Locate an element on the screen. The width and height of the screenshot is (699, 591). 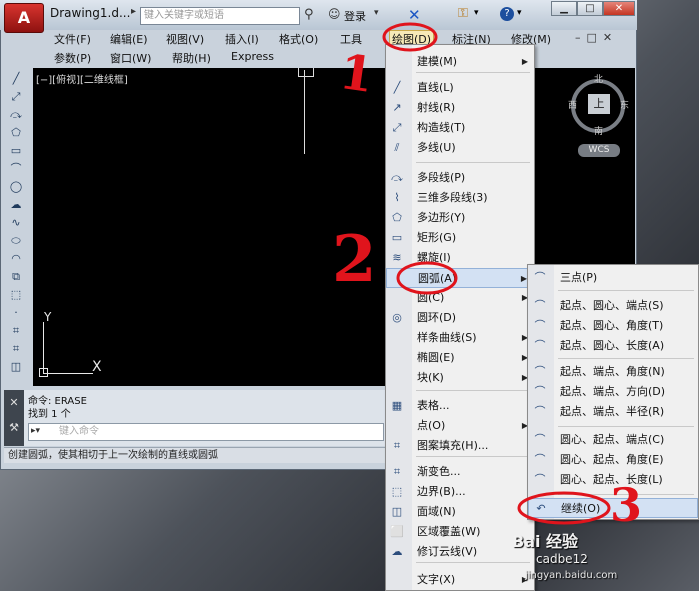
annotation-circle-continue is located at coordinates (564, 508).